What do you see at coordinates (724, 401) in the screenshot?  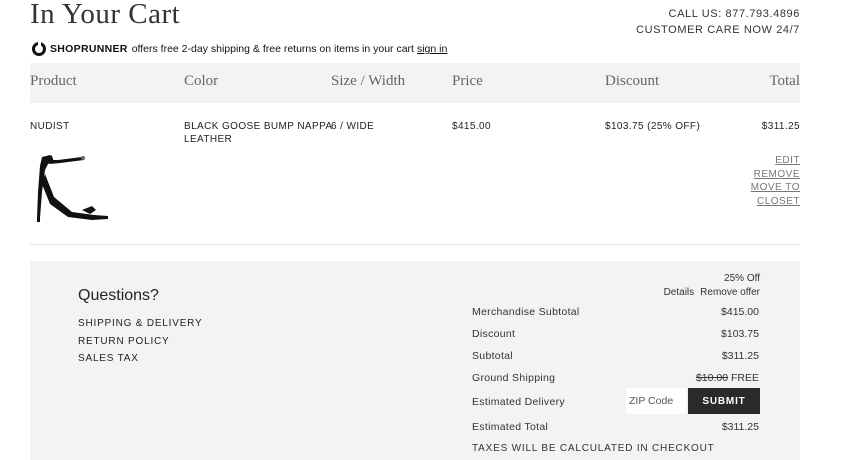 I see `submit-zip-button: SUBMIT` at bounding box center [724, 401].